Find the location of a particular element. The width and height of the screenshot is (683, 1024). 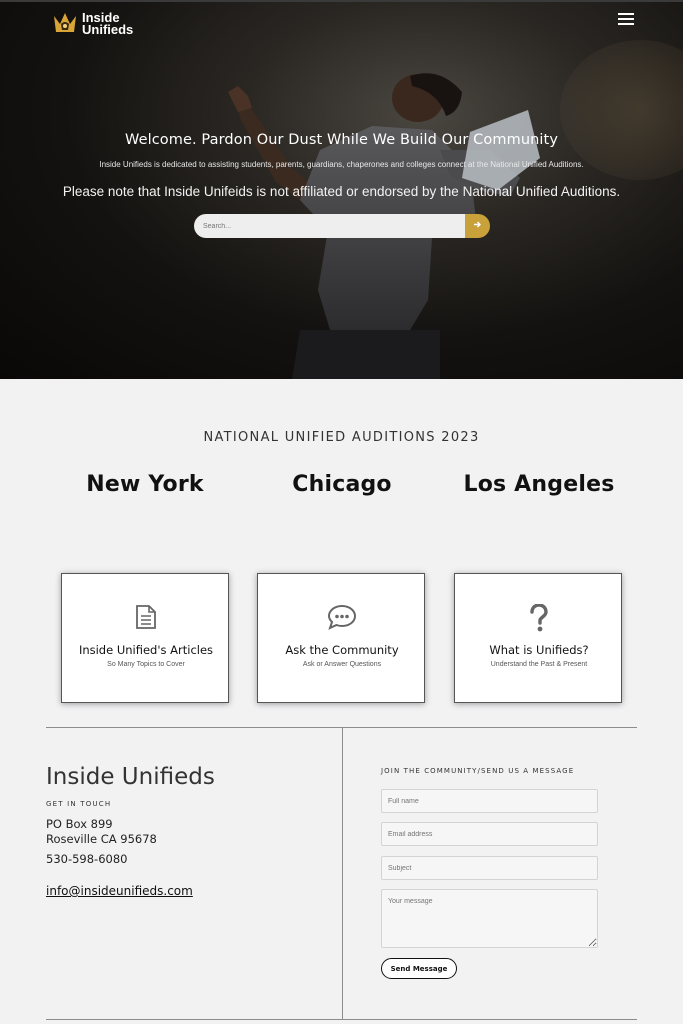

hamburger-menu-icon is located at coordinates (626, 19).